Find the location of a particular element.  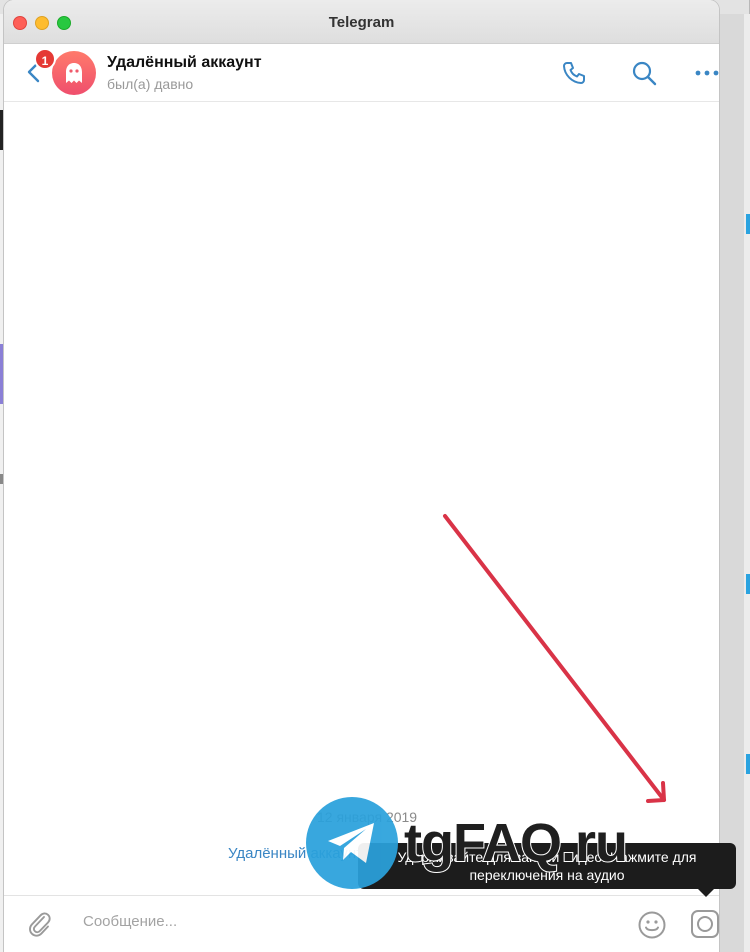

message-composer is located at coordinates (361, 923).